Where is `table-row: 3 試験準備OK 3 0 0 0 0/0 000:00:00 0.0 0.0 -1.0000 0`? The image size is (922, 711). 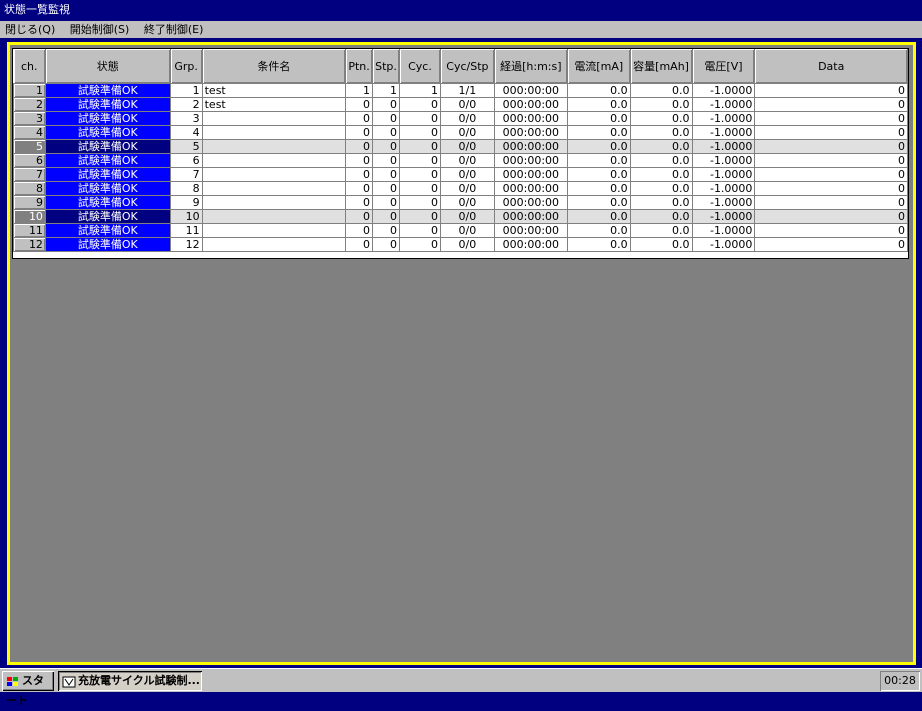 table-row: 3 試験準備OK 3 0 0 0 0/0 000:00:00 0.0 0.0 -1.0000 0 is located at coordinates (460, 118).